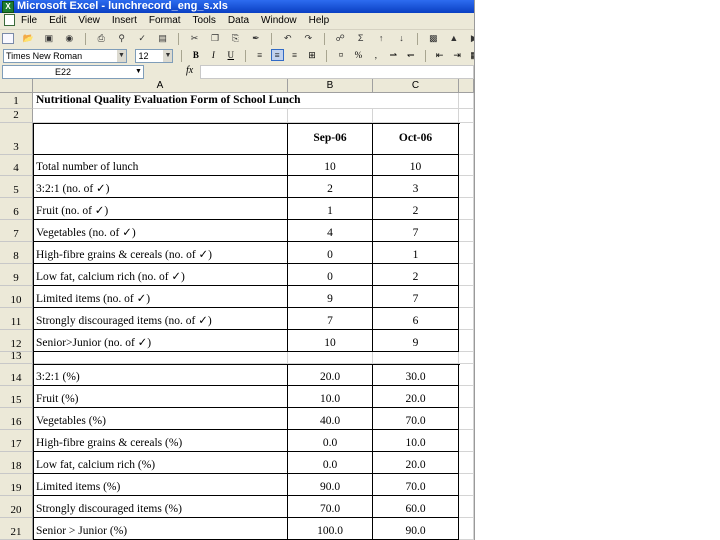 The width and height of the screenshot is (720, 540). I want to click on value-oct: 6, so click(416, 319).